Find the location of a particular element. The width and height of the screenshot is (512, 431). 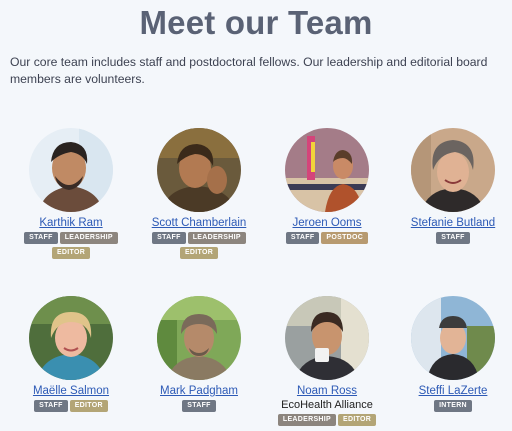

member-name: Scott Chamberlain is located at coordinates (199, 223).